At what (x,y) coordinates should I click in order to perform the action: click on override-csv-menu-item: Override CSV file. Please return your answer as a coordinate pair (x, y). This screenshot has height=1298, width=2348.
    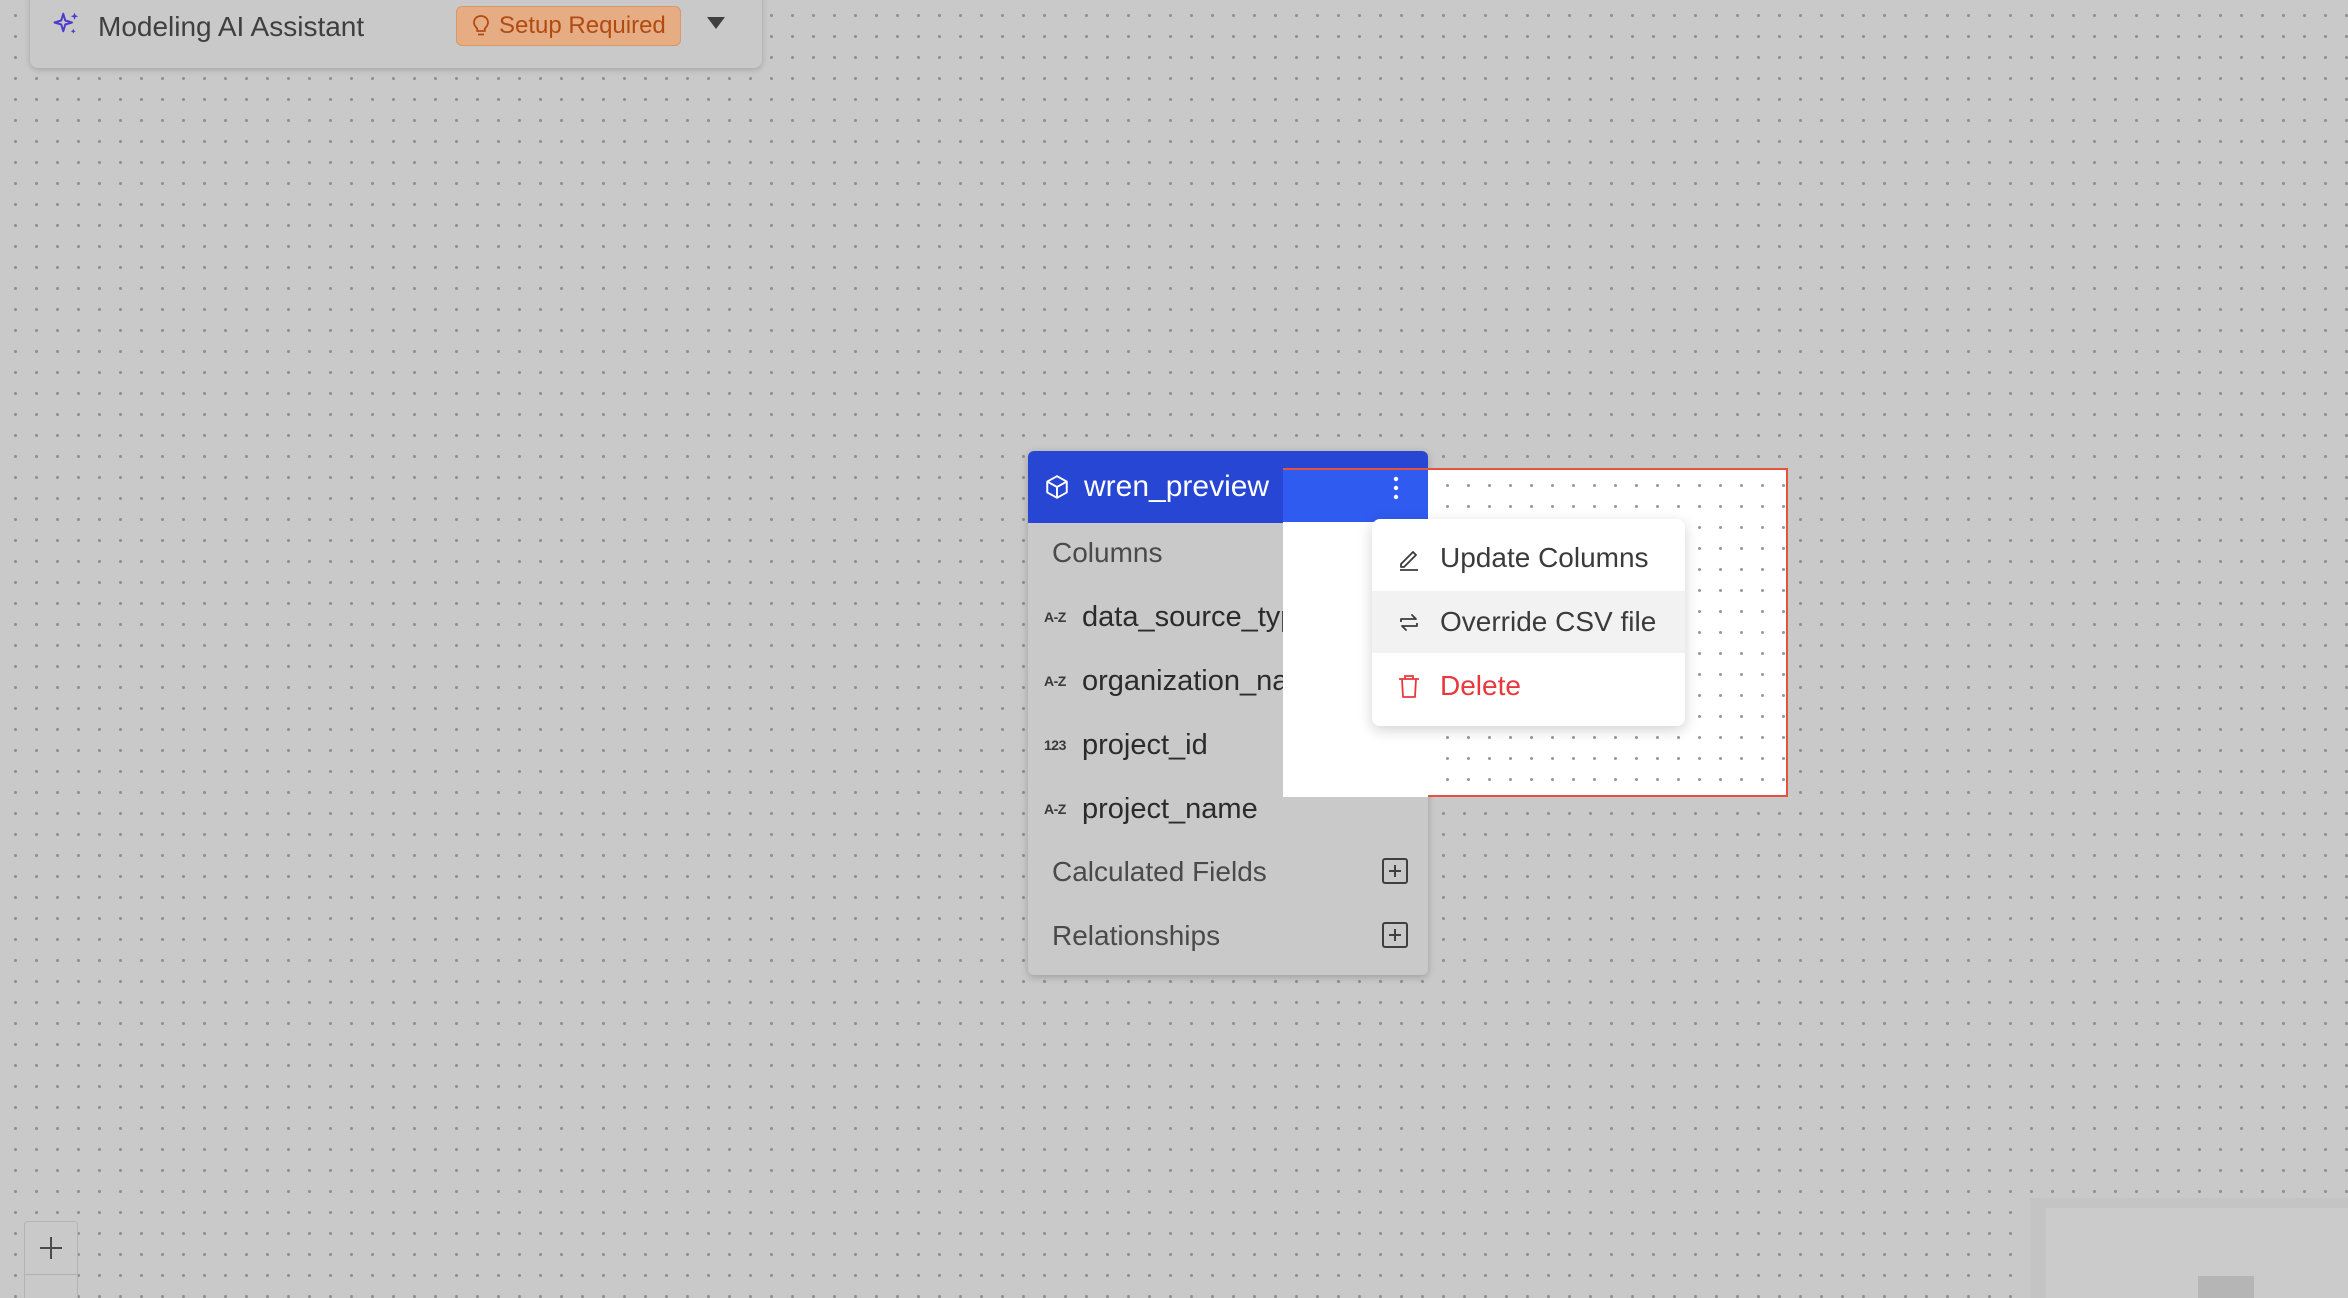
    Looking at the image, I should click on (1528, 622).